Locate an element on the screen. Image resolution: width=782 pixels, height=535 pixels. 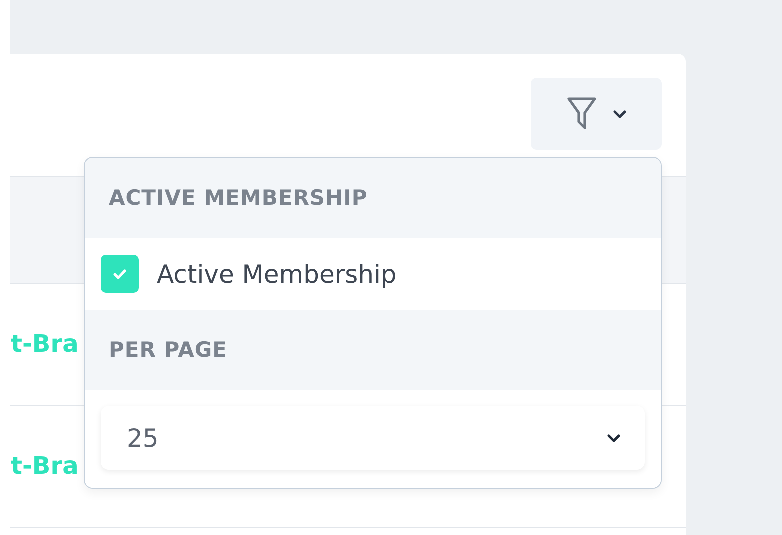
section-heading: ACTIVE MEMBERSHIP is located at coordinates (238, 198).